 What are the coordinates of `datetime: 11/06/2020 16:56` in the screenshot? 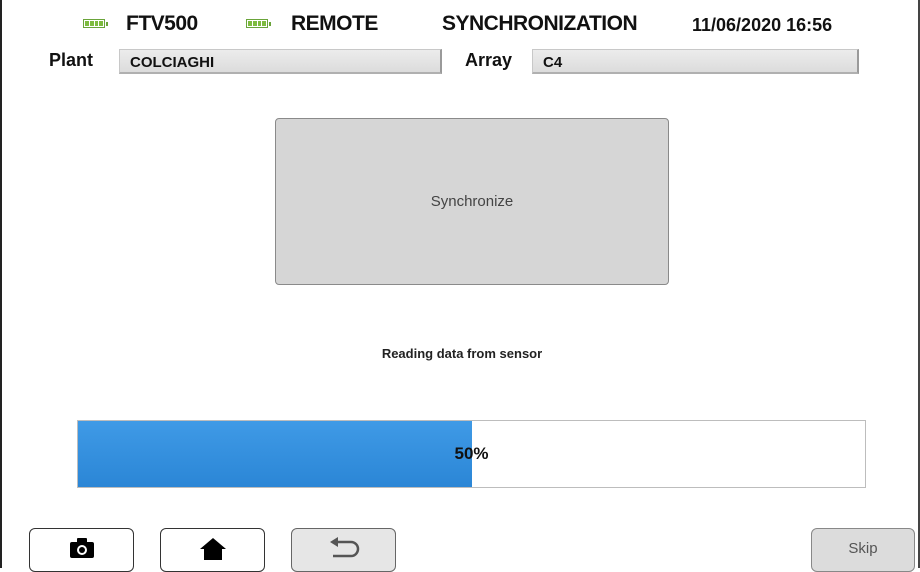 It's located at (762, 25).